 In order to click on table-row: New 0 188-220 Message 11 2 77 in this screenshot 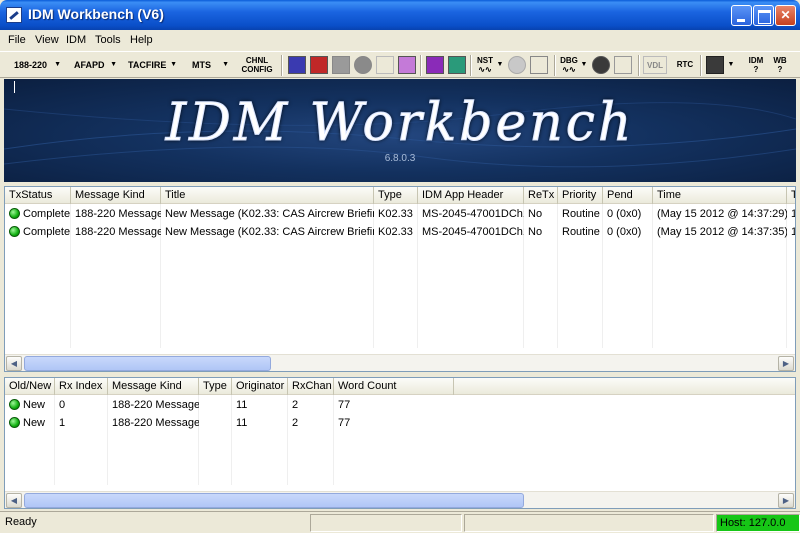, I will do `click(400, 405)`.